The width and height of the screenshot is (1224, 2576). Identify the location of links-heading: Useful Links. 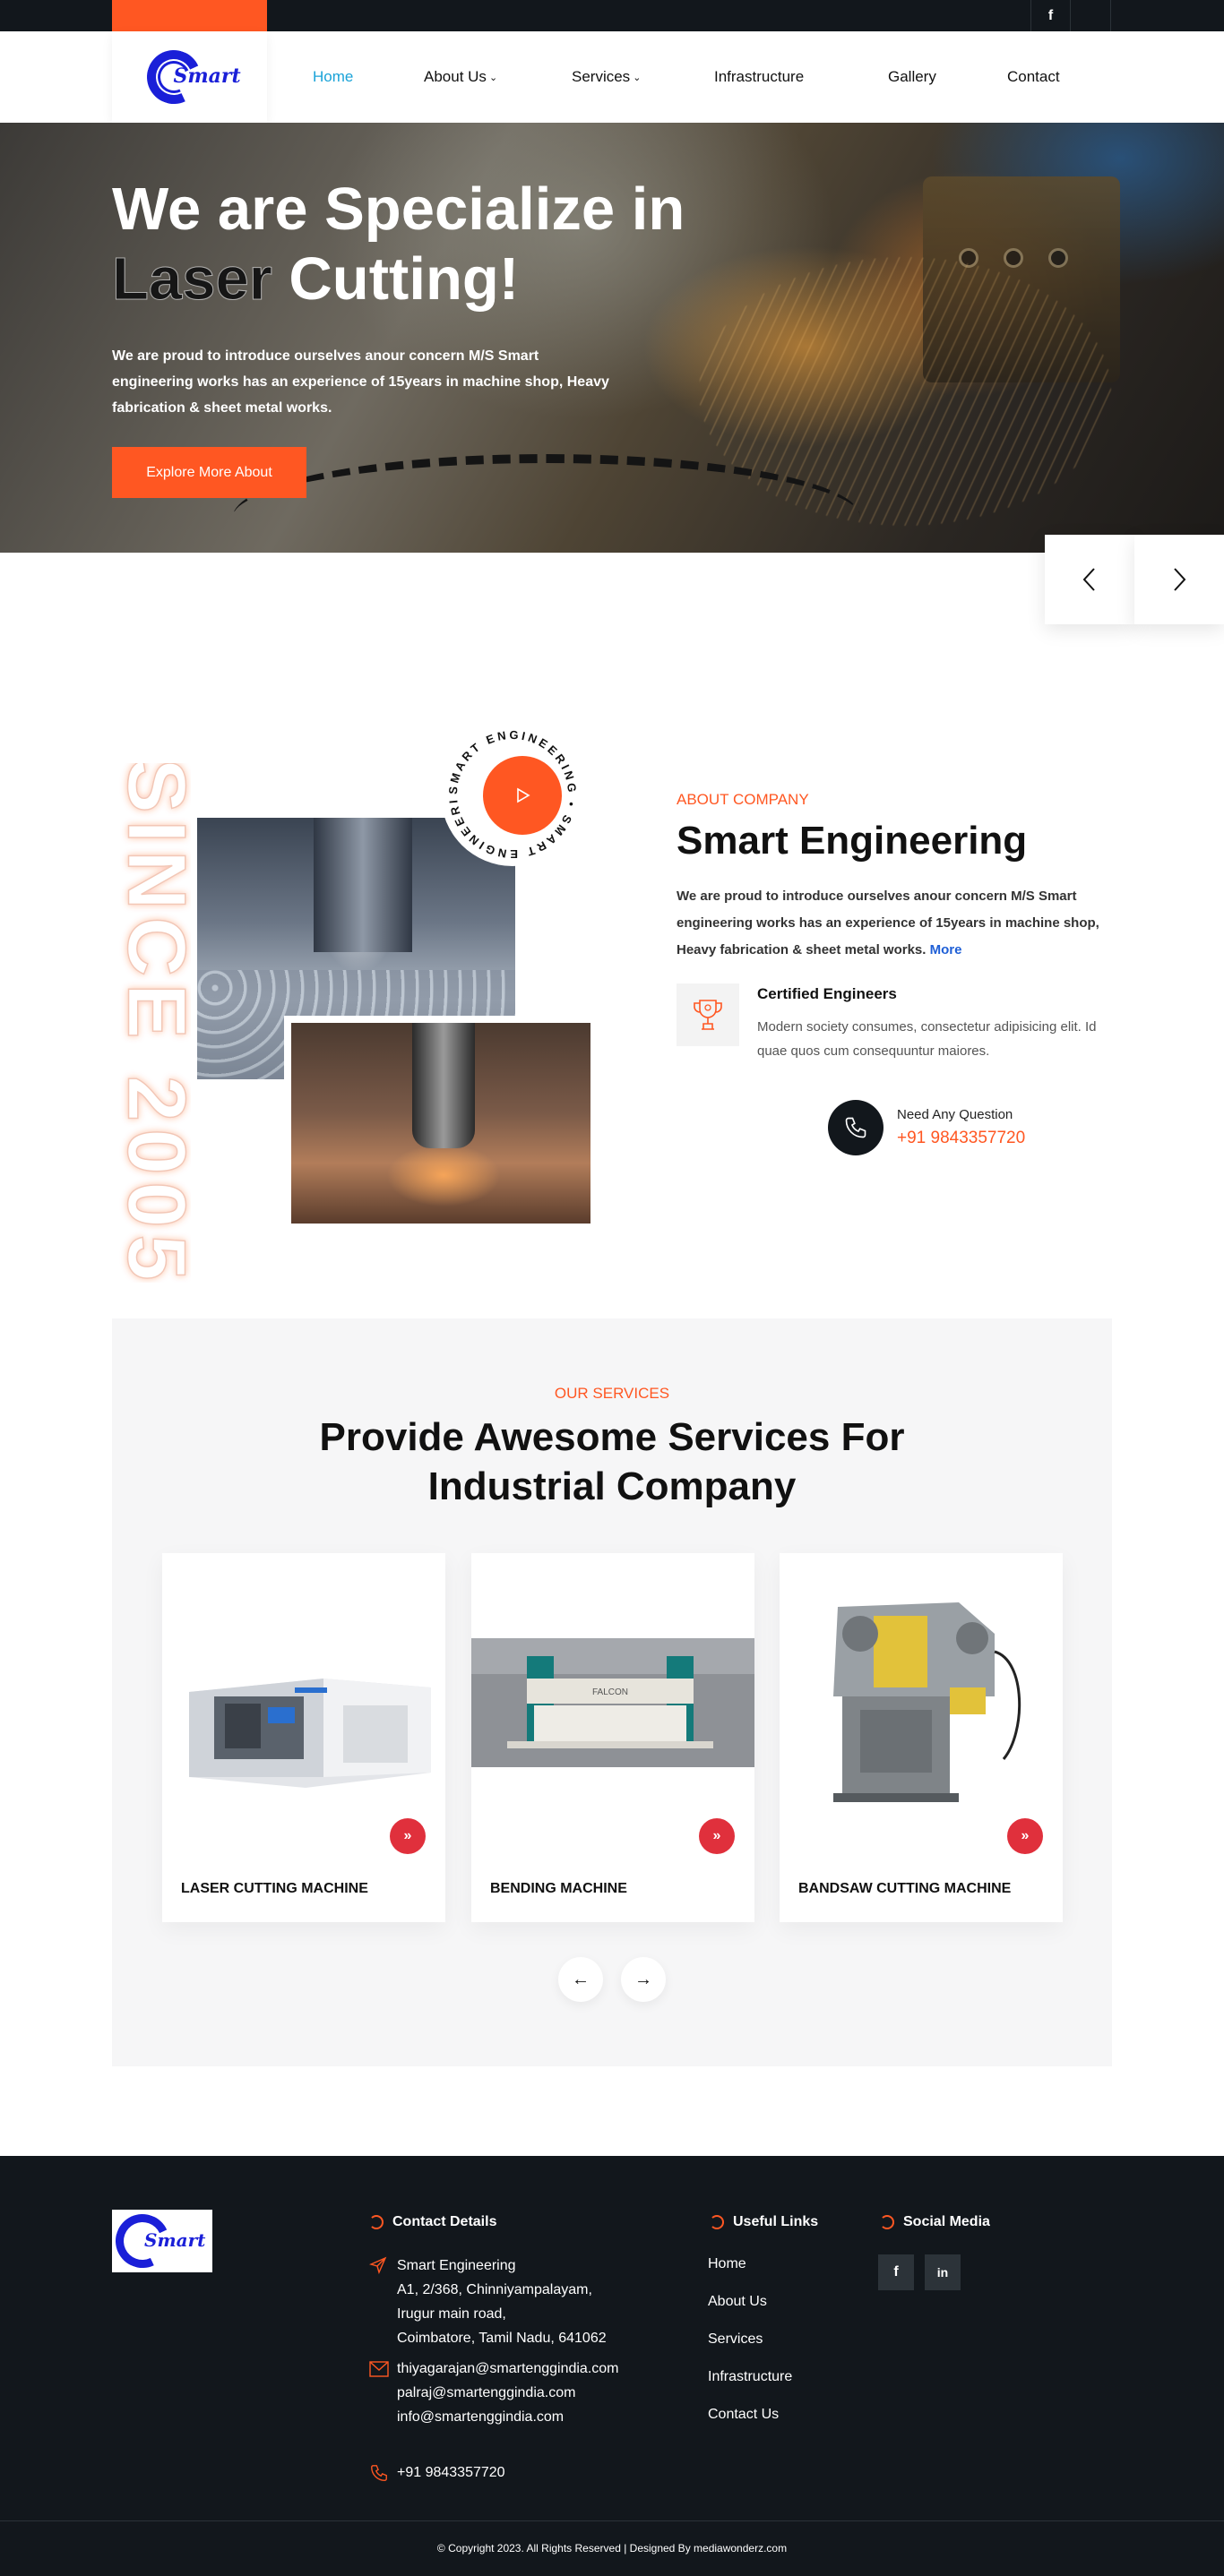
(764, 2222).